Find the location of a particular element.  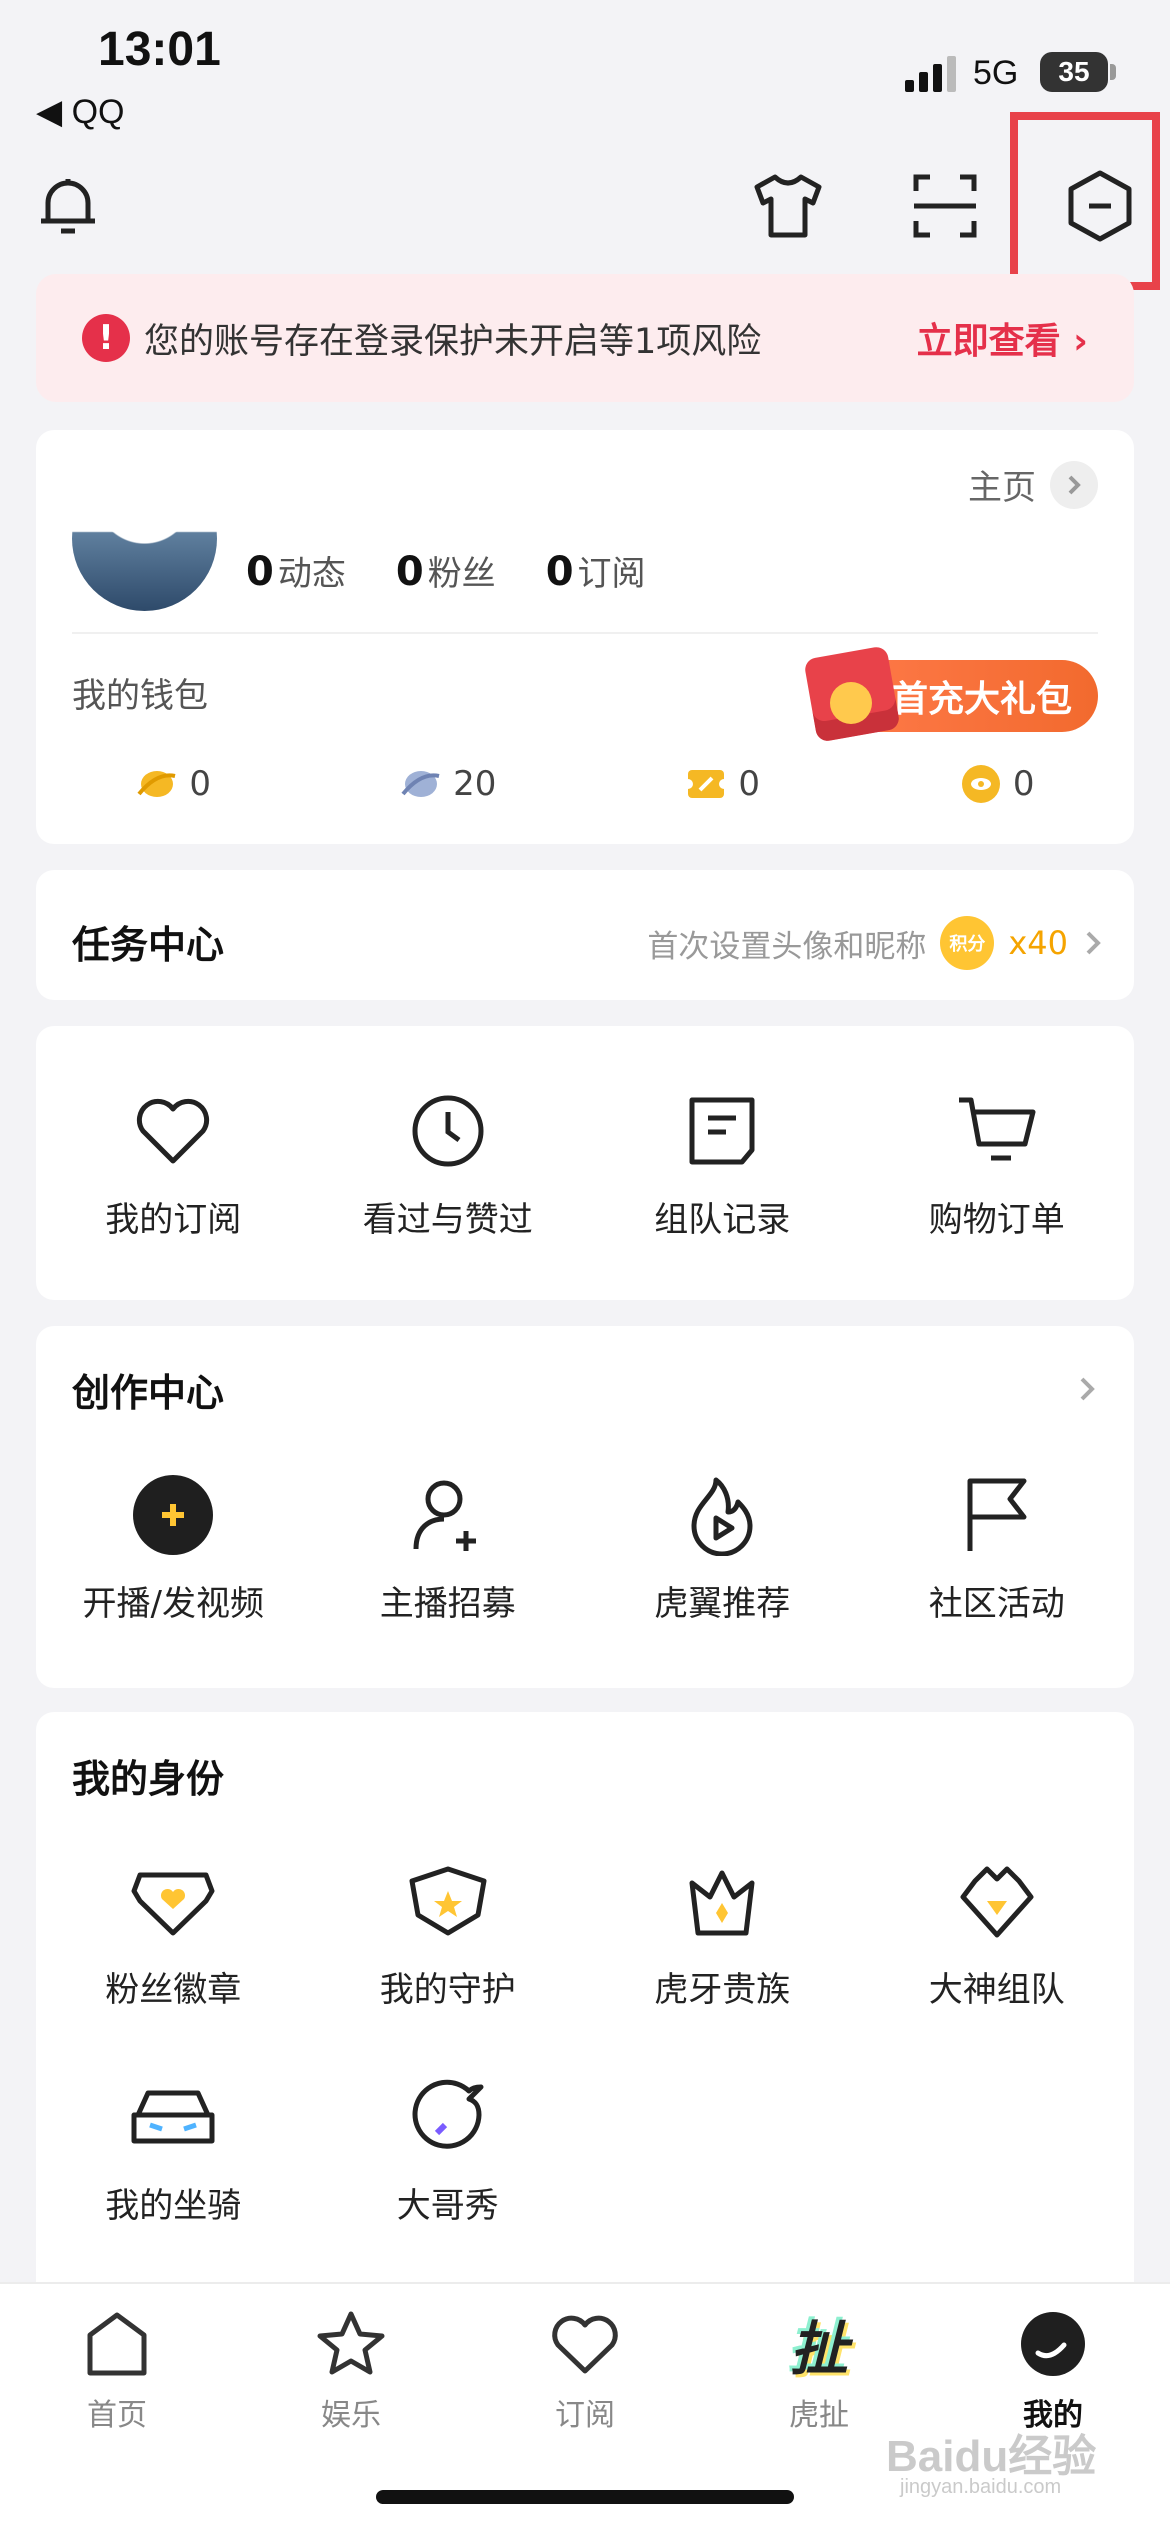

gold-bean-icon is located at coordinates (156, 784).